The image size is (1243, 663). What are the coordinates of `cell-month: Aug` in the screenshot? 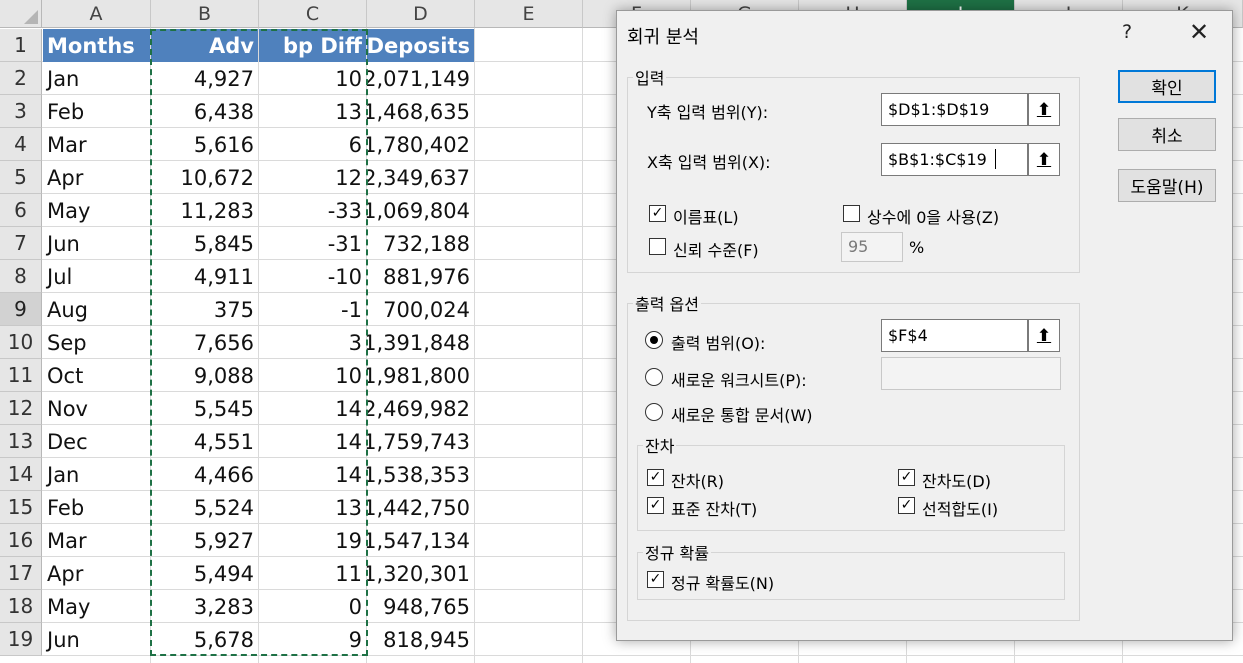 It's located at (96, 309).